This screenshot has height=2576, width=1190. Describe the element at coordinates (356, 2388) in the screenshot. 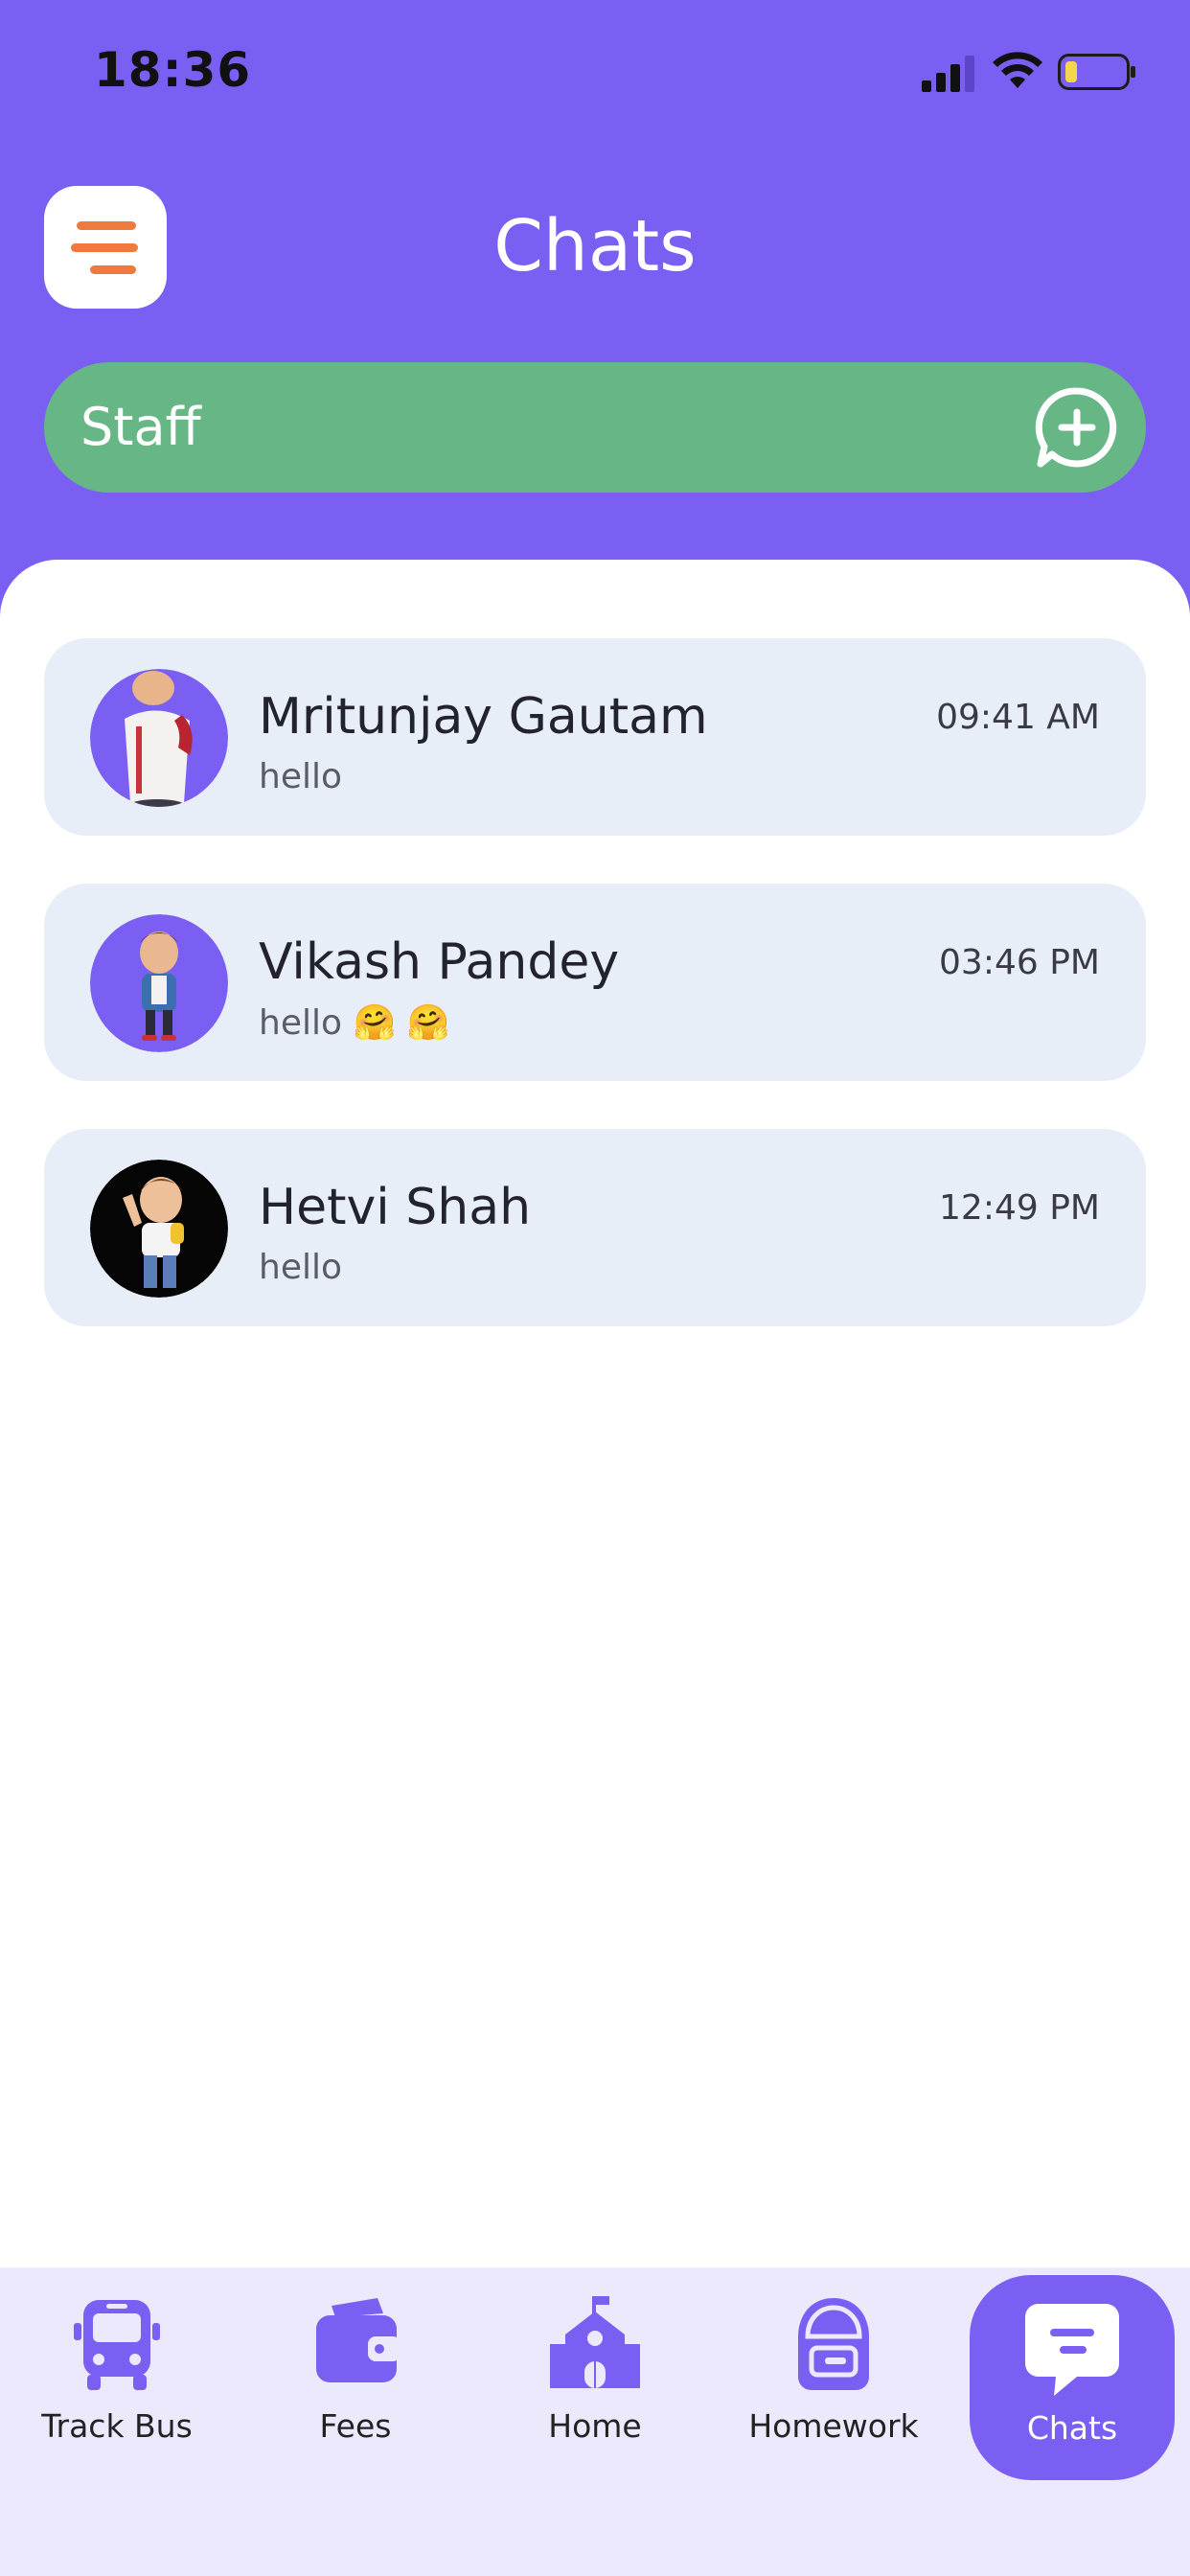

I see `nav-fees: Fees` at that location.